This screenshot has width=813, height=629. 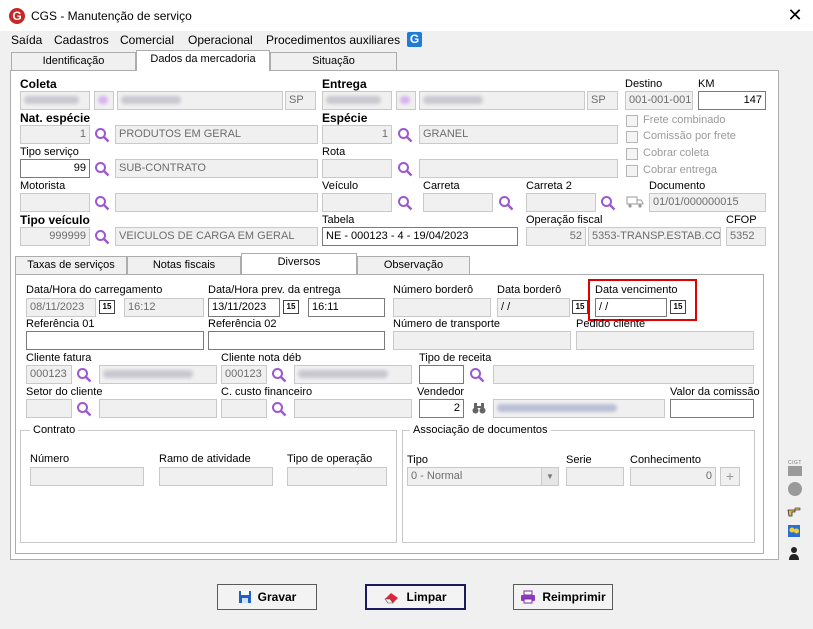 I want to click on tab-situacao: Situação, so click(x=333, y=61).